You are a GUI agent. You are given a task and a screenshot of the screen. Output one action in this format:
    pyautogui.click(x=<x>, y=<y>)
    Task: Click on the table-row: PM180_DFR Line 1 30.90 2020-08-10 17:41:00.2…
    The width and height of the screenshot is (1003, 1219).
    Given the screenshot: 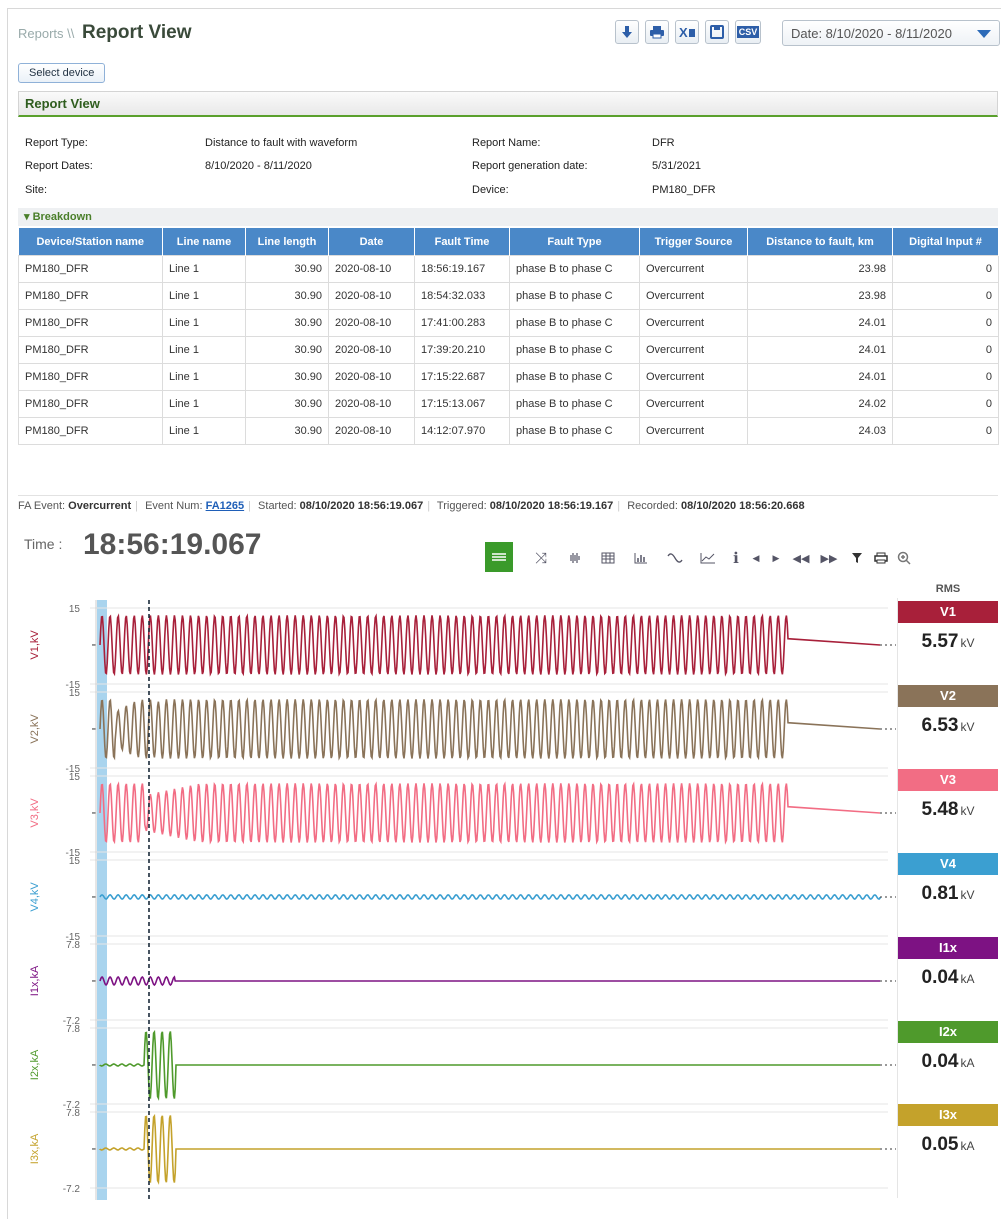 What is the action you would take?
    pyautogui.click(x=508, y=323)
    